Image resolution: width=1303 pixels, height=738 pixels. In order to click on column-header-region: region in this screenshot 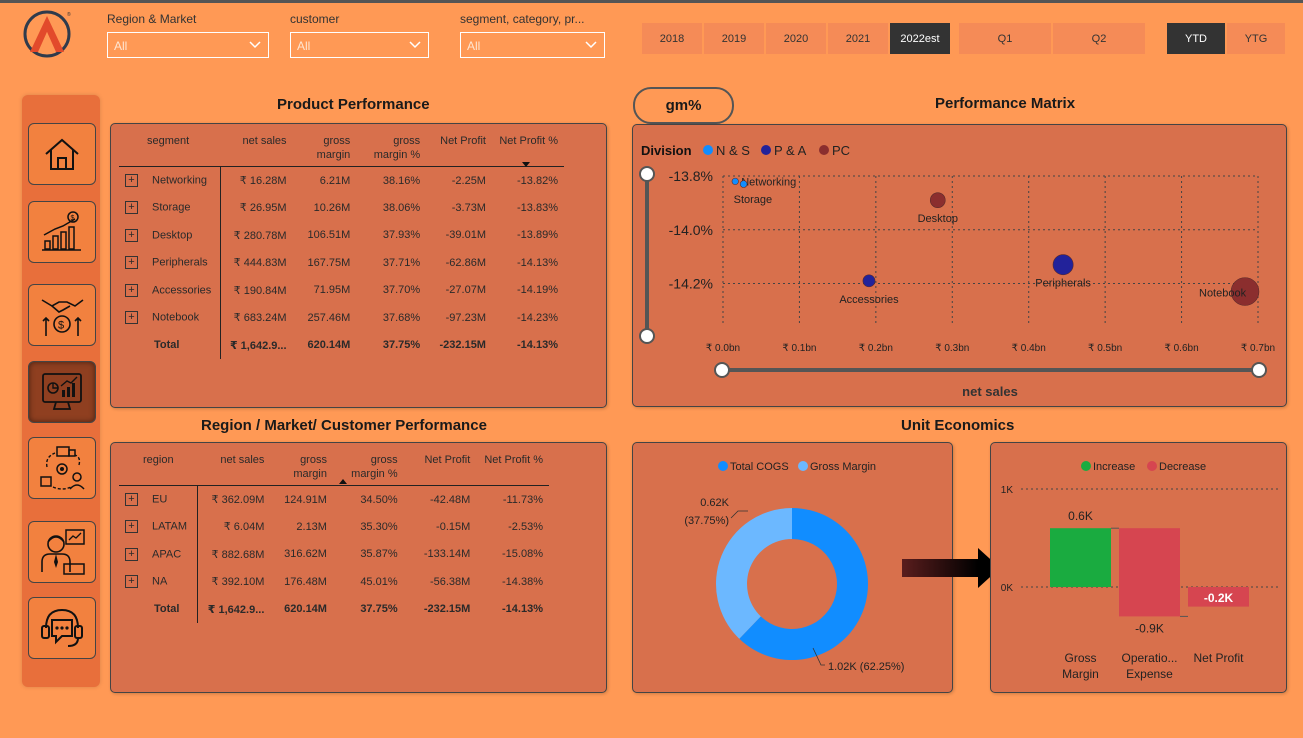, I will do `click(158, 469)`.